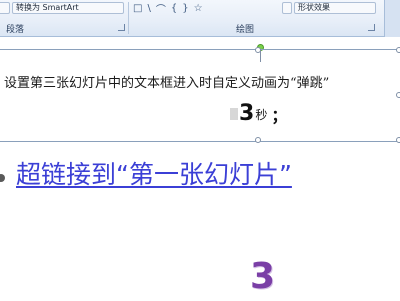 This screenshot has width=400, height=301. Describe the element at coordinates (154, 173) in the screenshot. I see `hyperlink-first-slide: 超链接到“第一张幻灯片”` at that location.